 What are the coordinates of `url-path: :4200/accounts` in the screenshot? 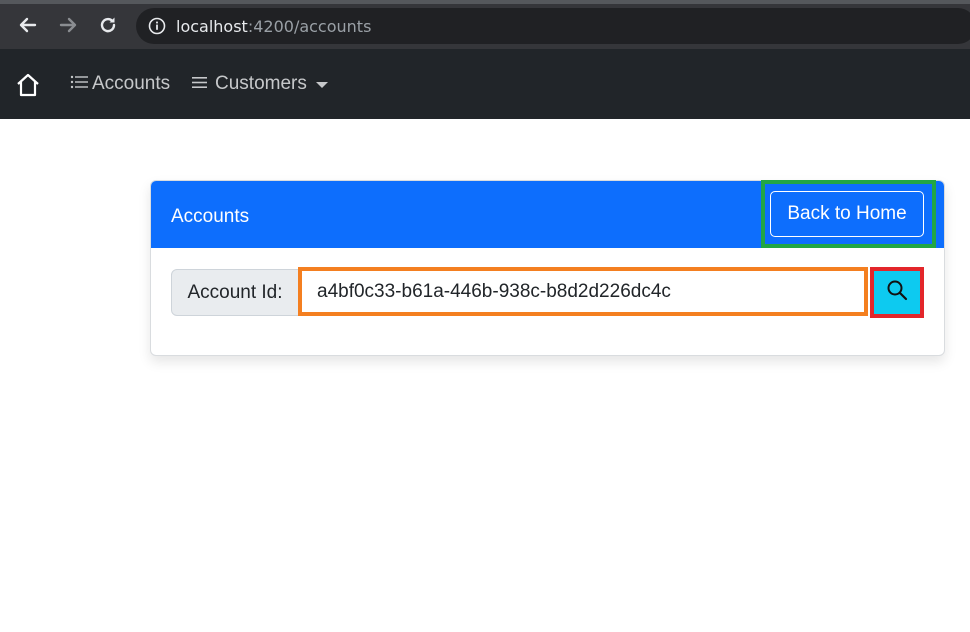 It's located at (309, 26).